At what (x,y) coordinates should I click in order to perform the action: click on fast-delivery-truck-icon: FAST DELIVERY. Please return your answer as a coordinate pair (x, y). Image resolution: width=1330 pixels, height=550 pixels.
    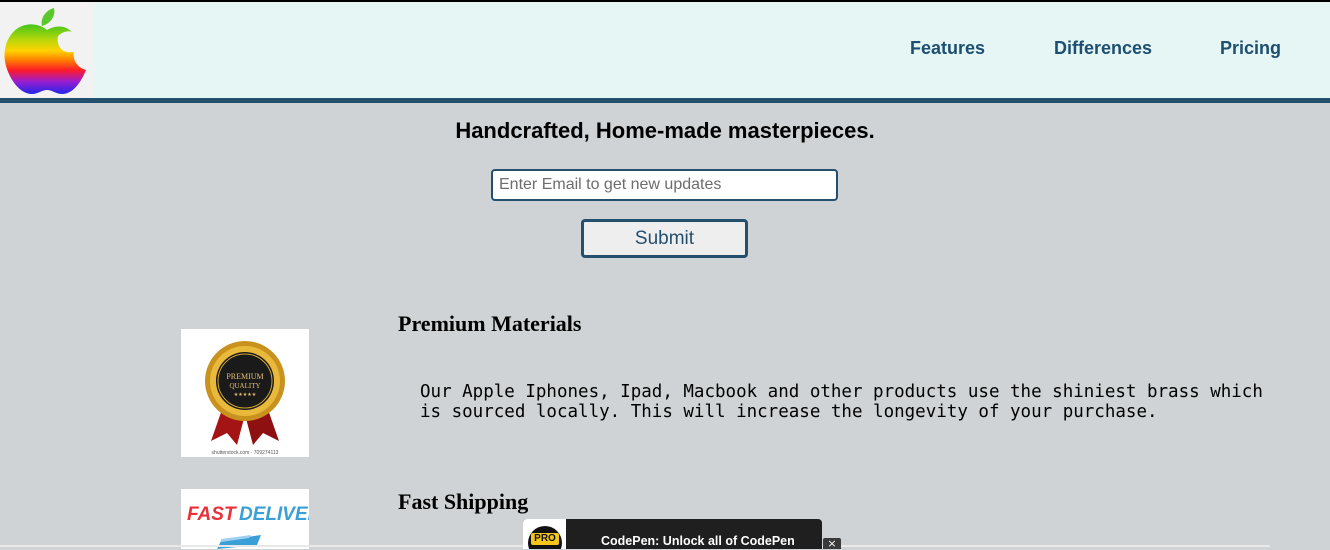
    Looking at the image, I should click on (248, 526).